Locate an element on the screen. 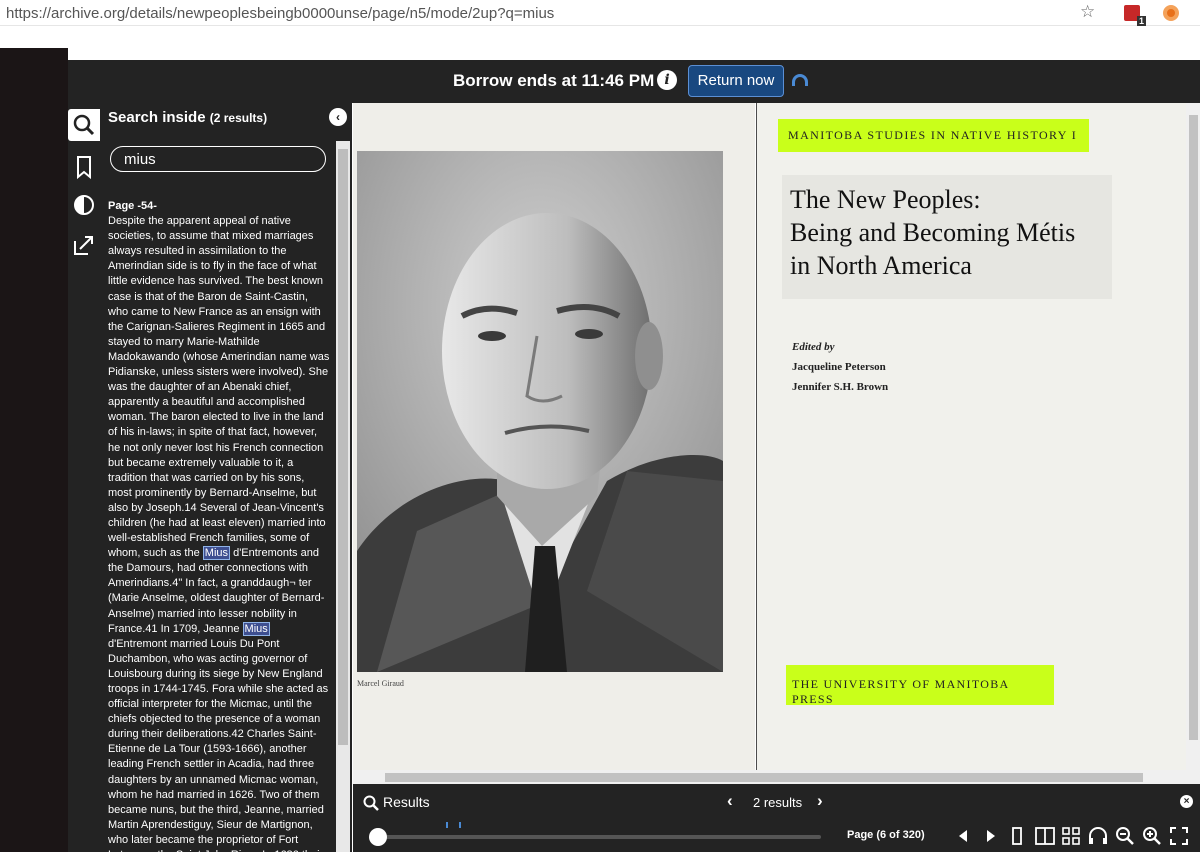 The height and width of the screenshot is (852, 1200). fullscreen-icon is located at coordinates (1179, 836).